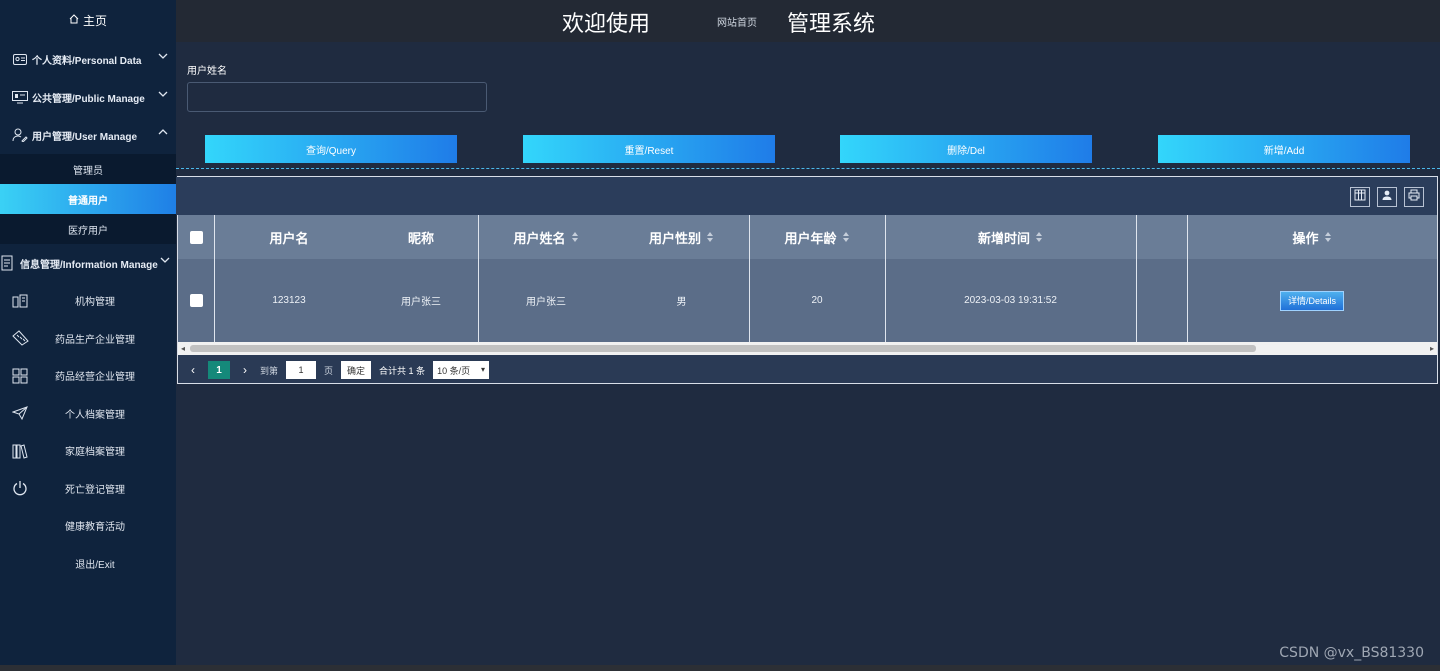  I want to click on ruler-icon, so click(20, 338).